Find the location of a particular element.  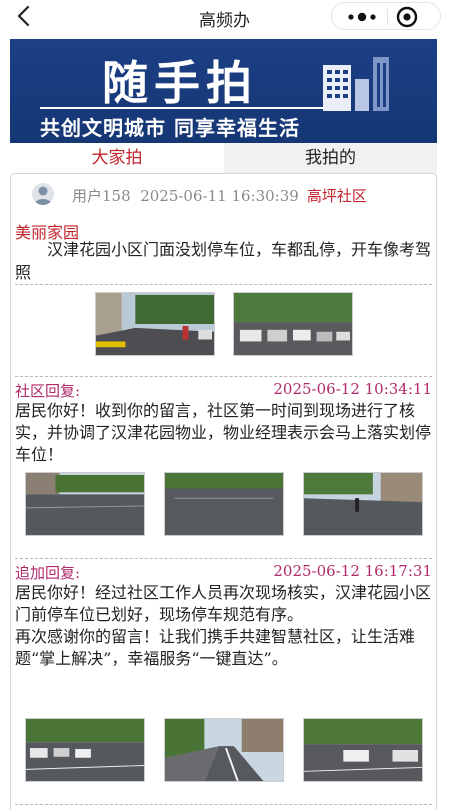

banner-headline: 随手拍 is located at coordinates (180, 83).